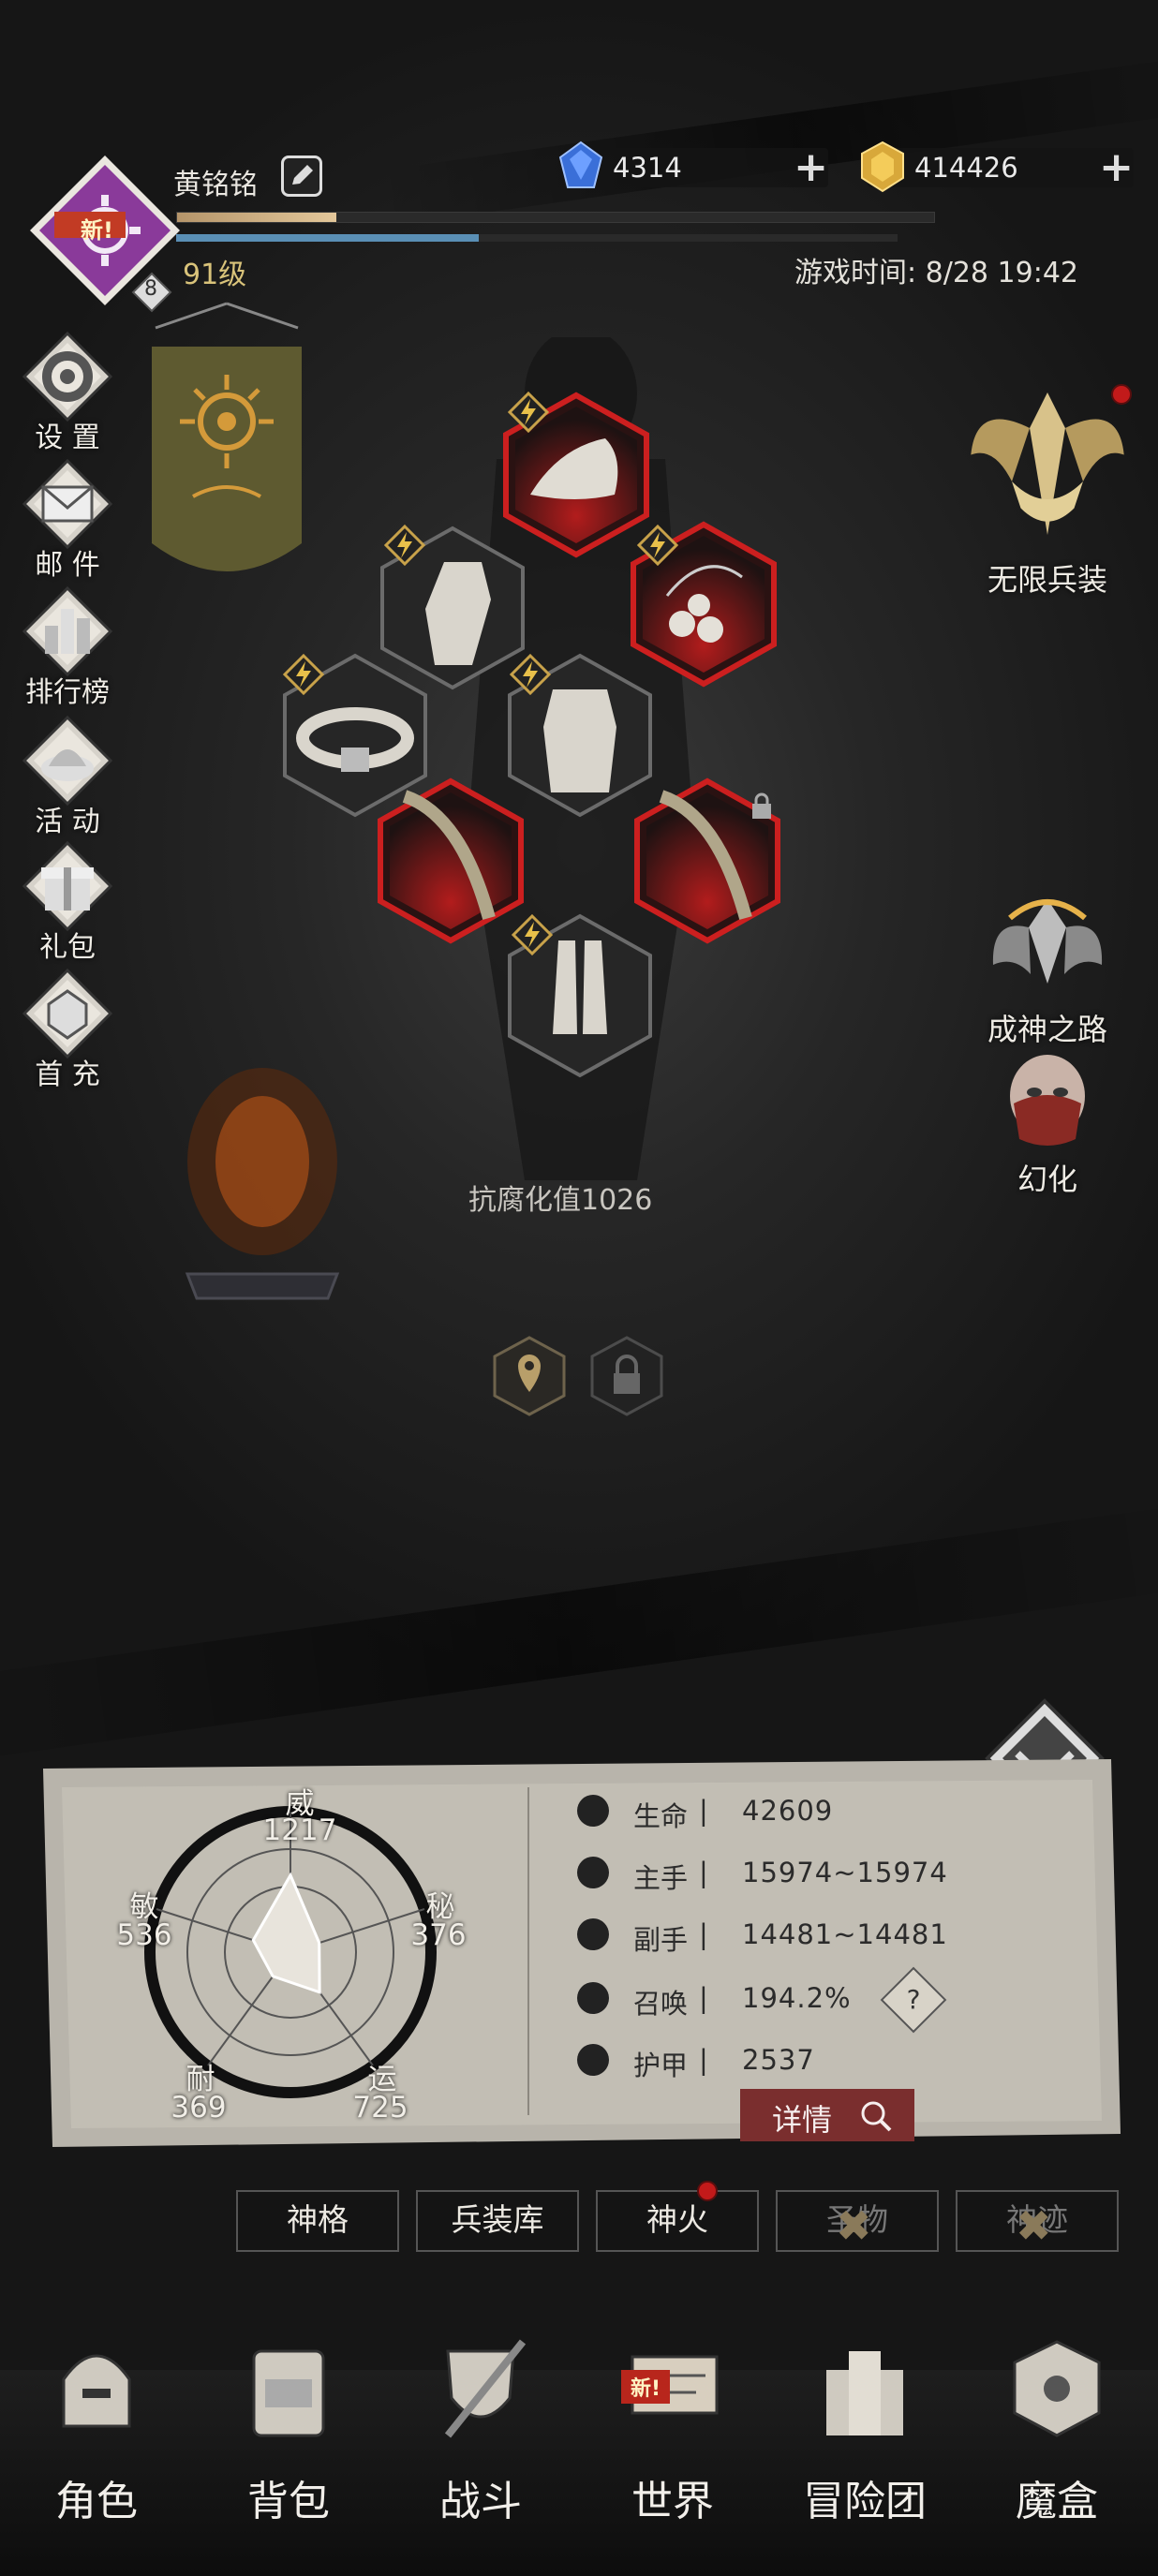  Describe the element at coordinates (802, 2120) in the screenshot. I see `detail-button-label: 详情` at that location.